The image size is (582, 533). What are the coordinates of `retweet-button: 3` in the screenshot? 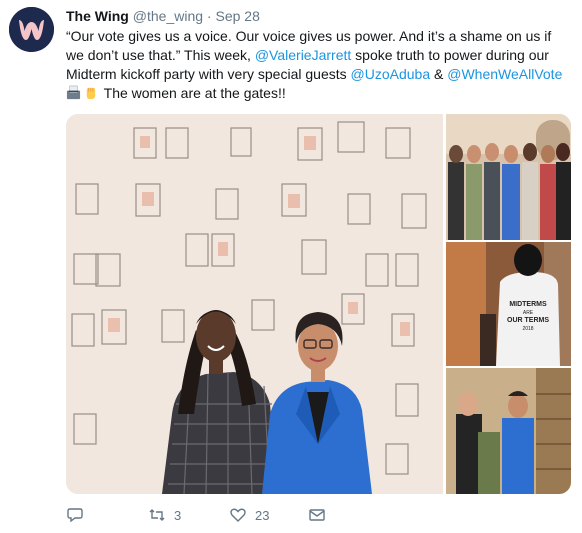 It's located at (164, 515).